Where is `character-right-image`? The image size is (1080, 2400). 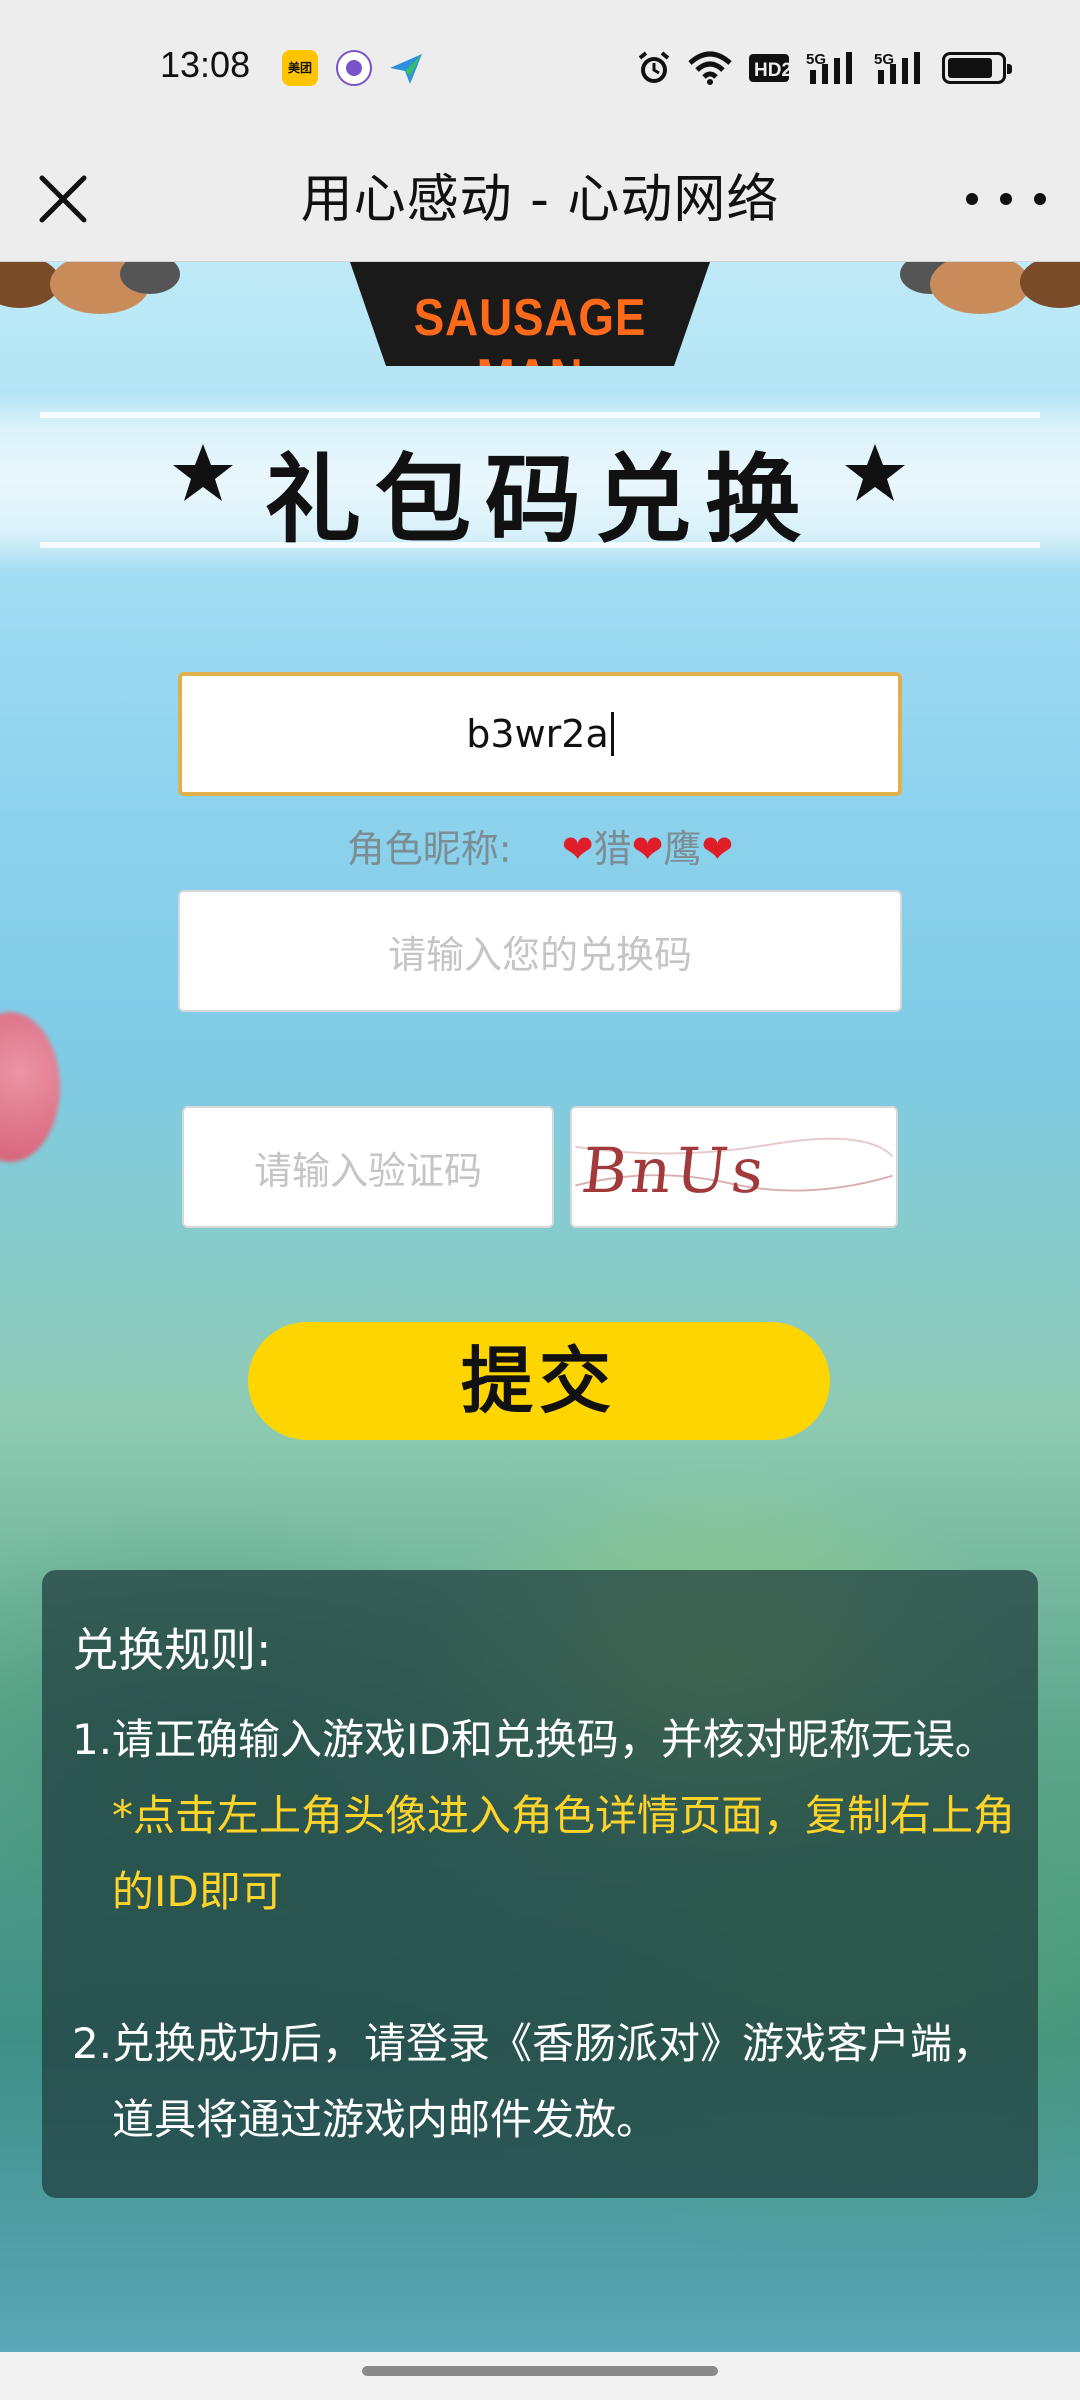 character-right-image is located at coordinates (990, 288).